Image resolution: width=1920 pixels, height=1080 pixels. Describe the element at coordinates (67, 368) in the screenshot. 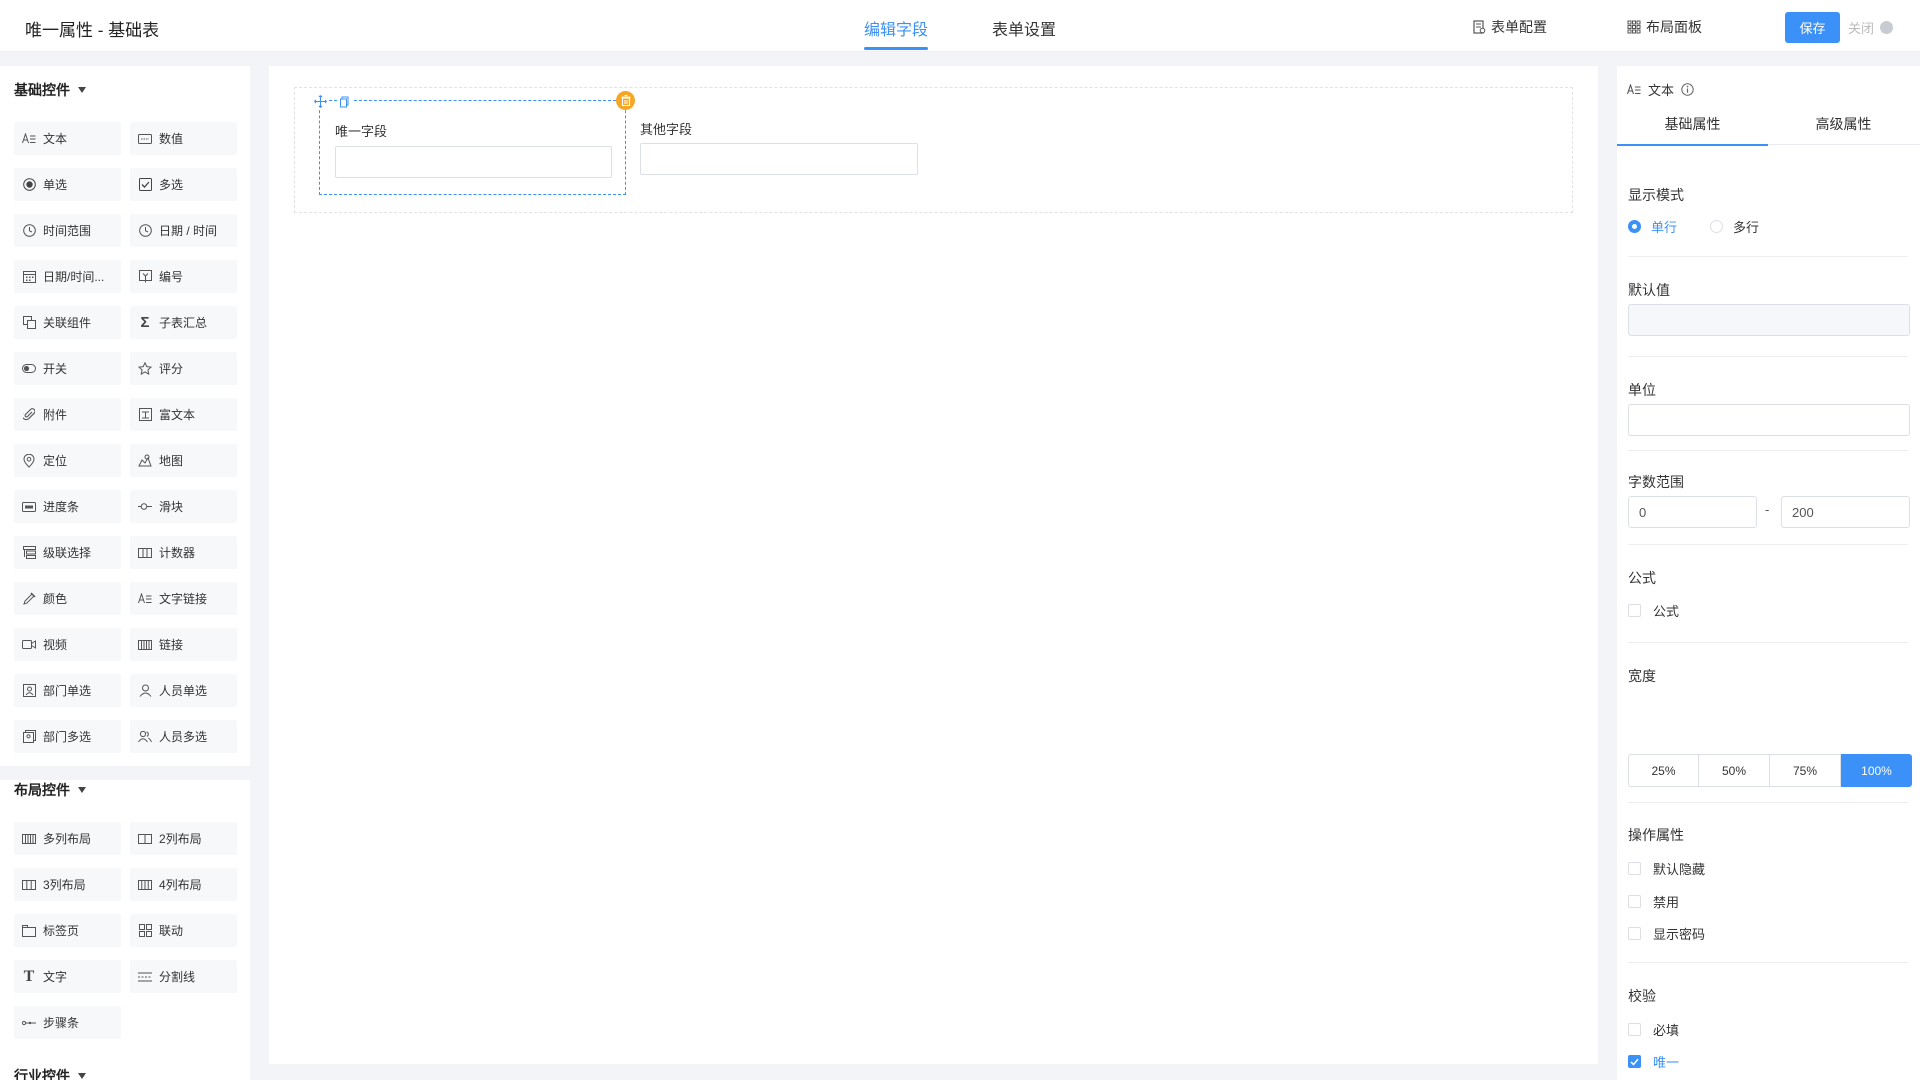

I see `widget-toggle: 开关` at that location.